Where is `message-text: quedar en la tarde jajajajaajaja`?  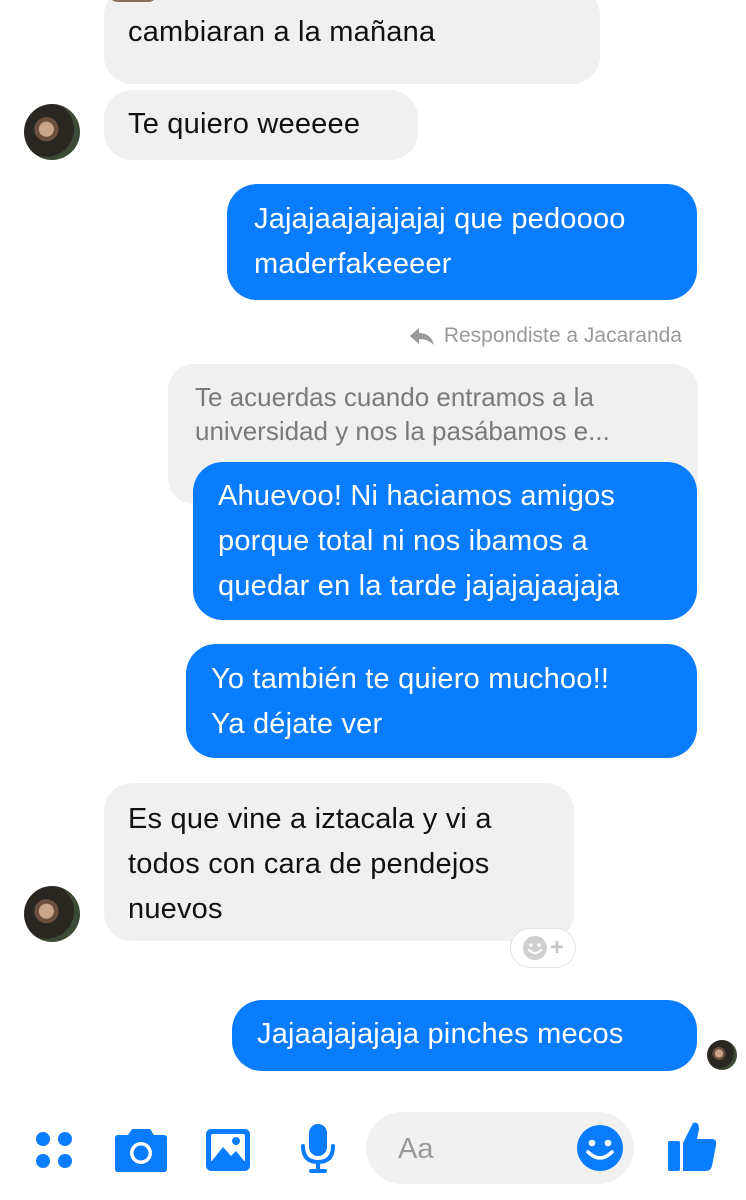
message-text: quedar en la tarde jajajajaajaja is located at coordinates (419, 586).